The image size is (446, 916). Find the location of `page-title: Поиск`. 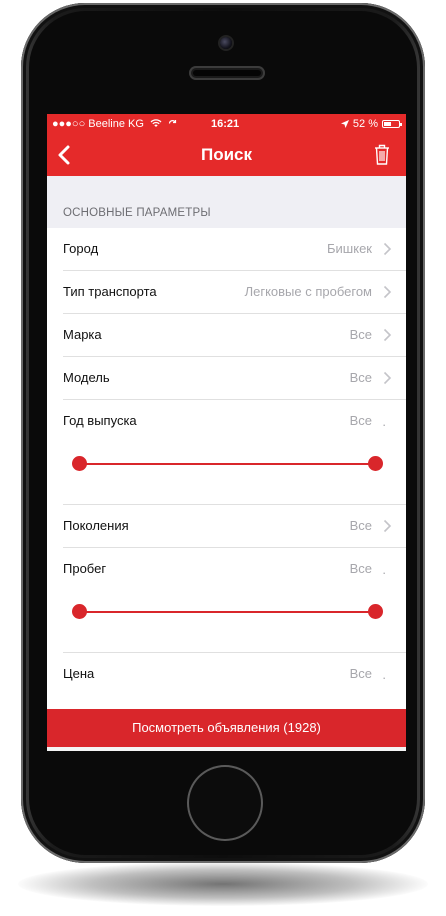

page-title: Поиск is located at coordinates (226, 154).